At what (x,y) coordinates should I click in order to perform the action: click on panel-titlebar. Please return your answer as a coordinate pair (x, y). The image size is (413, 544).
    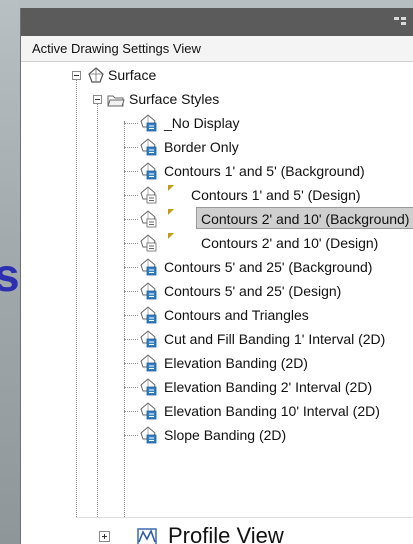
    Looking at the image, I should click on (217, 22).